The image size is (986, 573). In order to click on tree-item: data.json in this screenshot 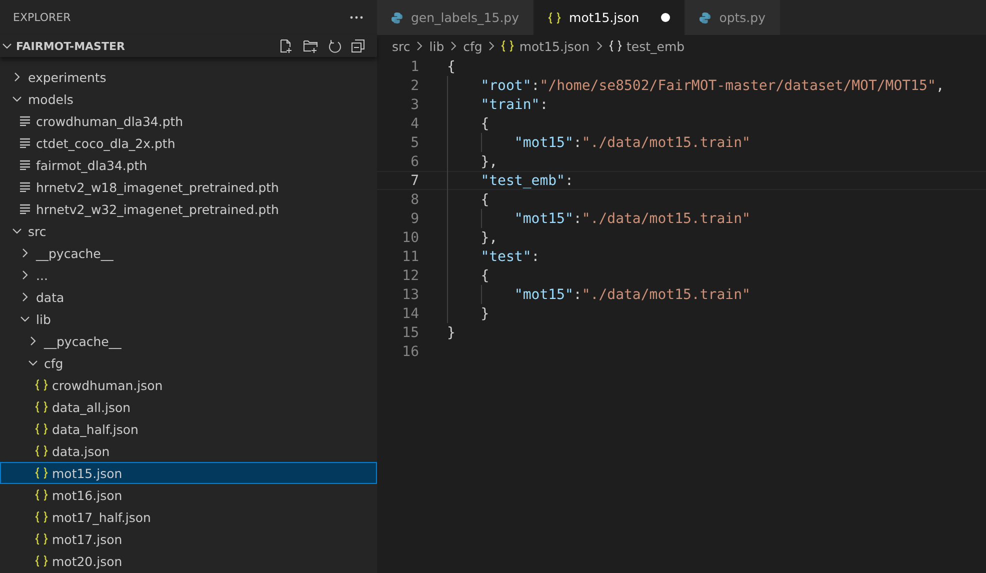, I will do `click(188, 451)`.